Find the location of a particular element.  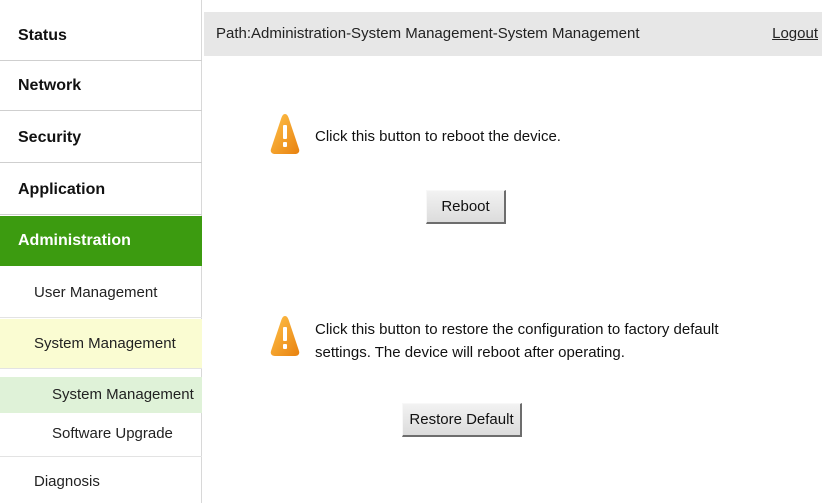

nav-system-management-label: System Management is located at coordinates (105, 343).